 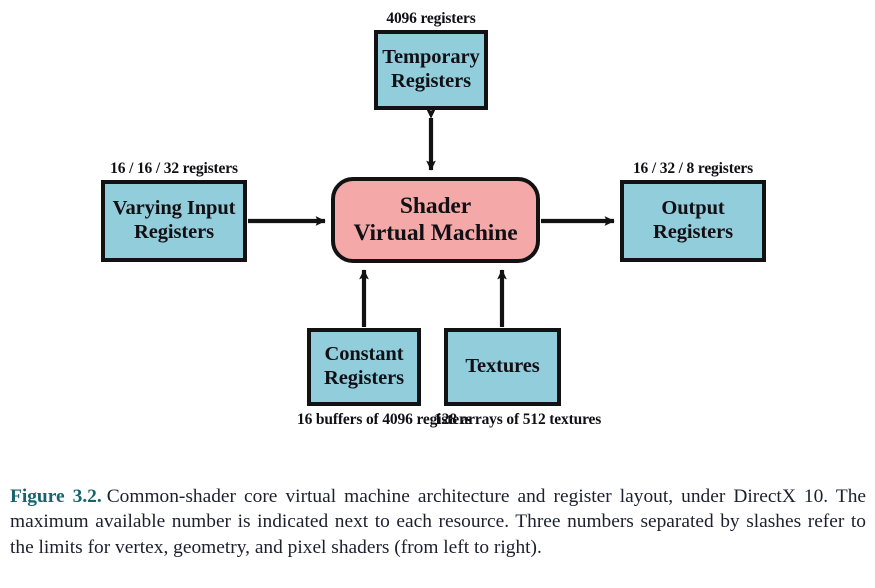 I want to click on constant-registers-title-line2: Registers, so click(x=364, y=378).